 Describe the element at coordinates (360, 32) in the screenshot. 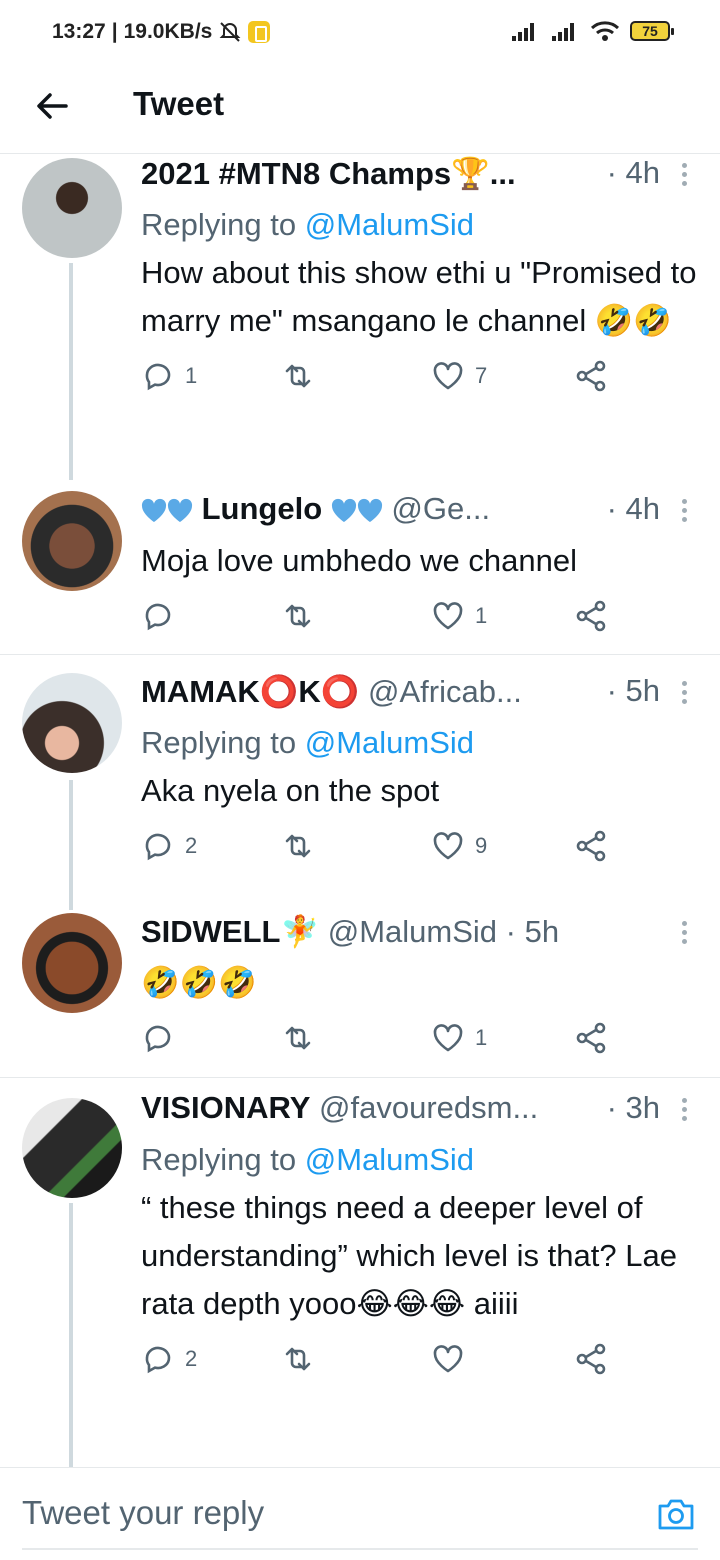

I see `status-bar: 13:27 | 19.0KB/s 75` at that location.